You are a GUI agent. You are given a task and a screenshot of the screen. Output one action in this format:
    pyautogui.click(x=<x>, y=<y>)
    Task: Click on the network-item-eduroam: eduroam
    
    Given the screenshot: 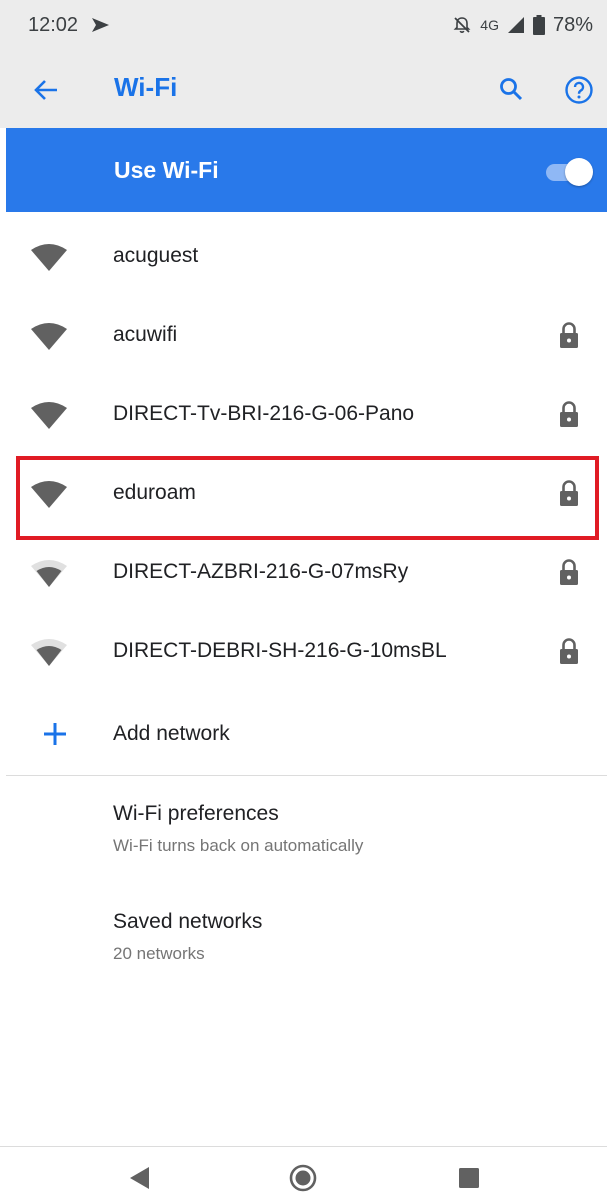 What is the action you would take?
    pyautogui.click(x=303, y=494)
    